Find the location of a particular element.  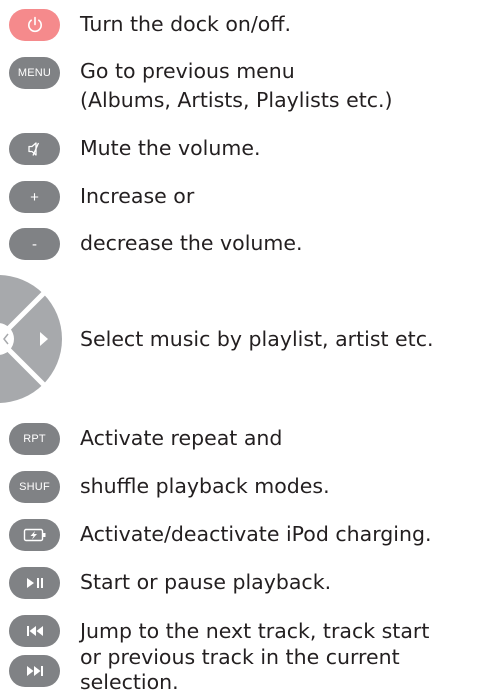

repeat-button: RPT is located at coordinates (34, 439).